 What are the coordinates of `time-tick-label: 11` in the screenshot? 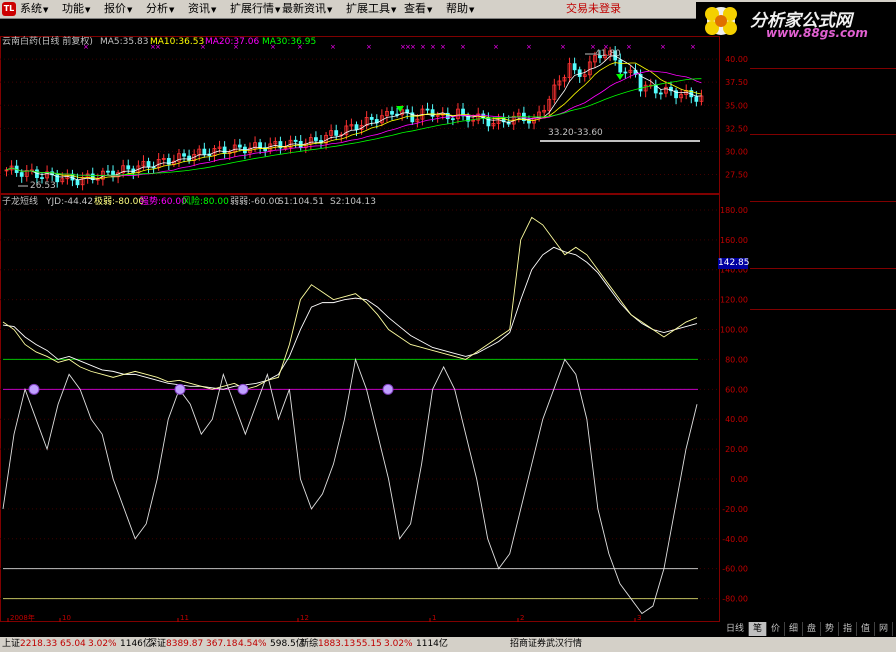 It's located at (184, 618).